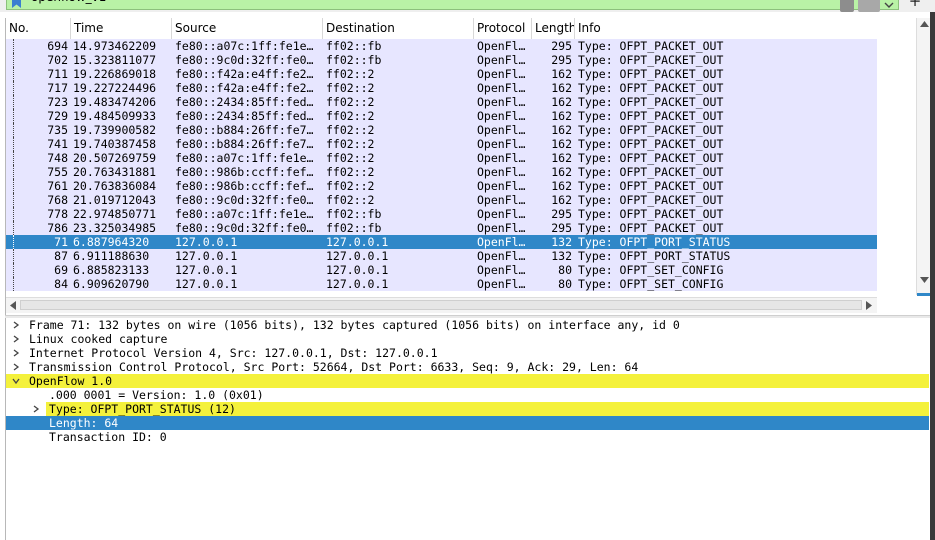 This screenshot has height=540, width=935. Describe the element at coordinates (61, 242) in the screenshot. I see `packet-no: 71` at that location.